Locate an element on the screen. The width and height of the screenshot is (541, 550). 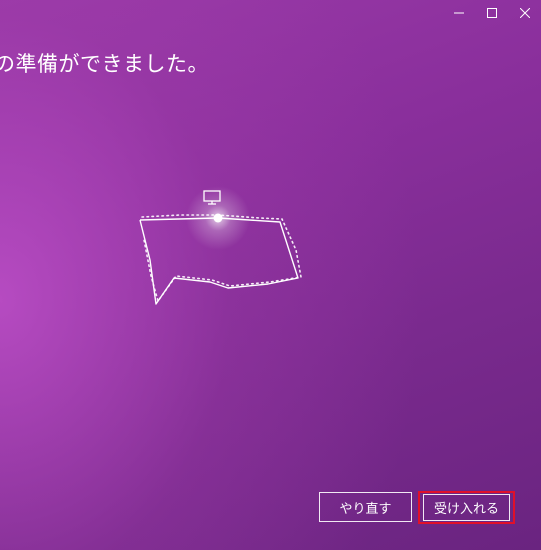
headset-position-dot is located at coordinates (218, 218).